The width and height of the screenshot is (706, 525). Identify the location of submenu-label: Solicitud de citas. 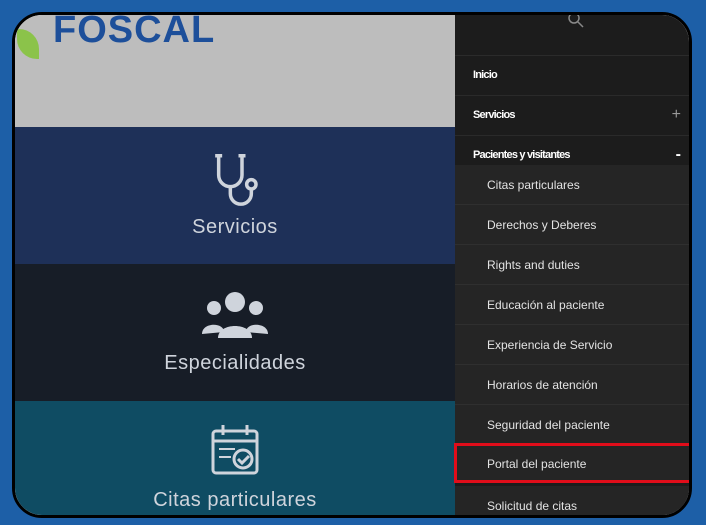
(532, 506).